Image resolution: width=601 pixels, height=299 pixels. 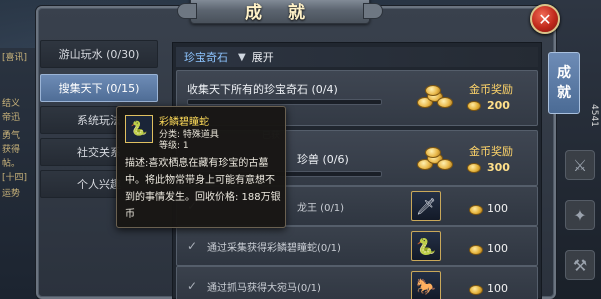 What do you see at coordinates (323, 159) in the screenshot?
I see `achievement-label: 珍兽 (0/6)` at bounding box center [323, 159].